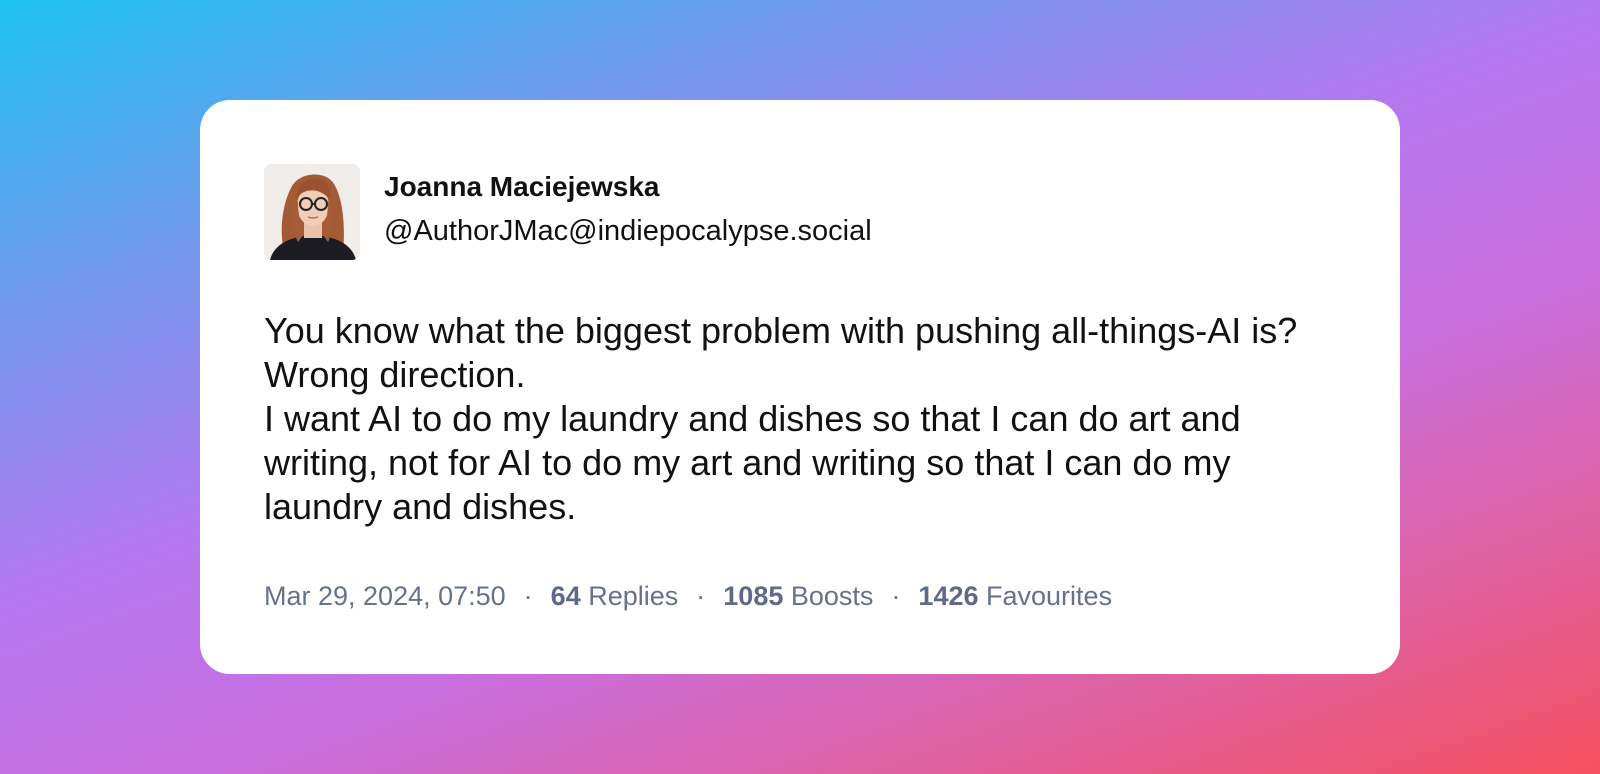 Image resolution: width=1600 pixels, height=774 pixels. Describe the element at coordinates (753, 596) in the screenshot. I see `boosts-count: 1085` at that location.